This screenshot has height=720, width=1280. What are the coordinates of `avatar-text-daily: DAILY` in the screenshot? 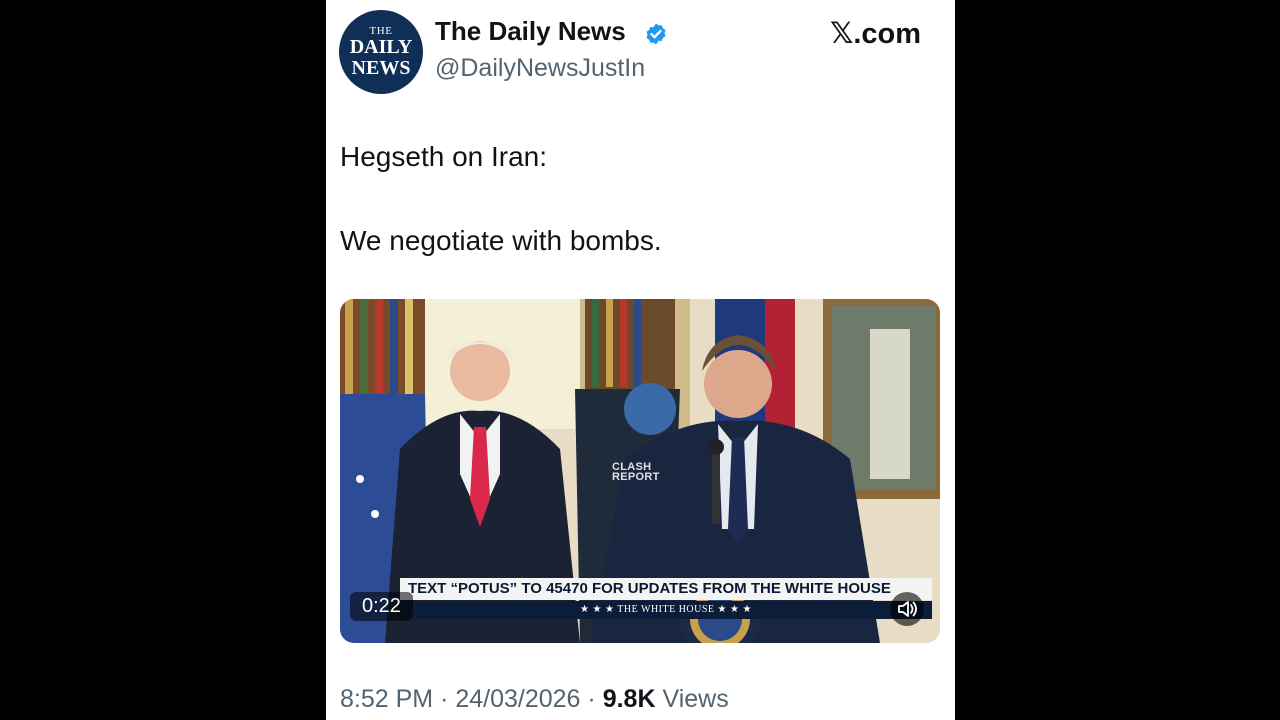 It's located at (381, 46).